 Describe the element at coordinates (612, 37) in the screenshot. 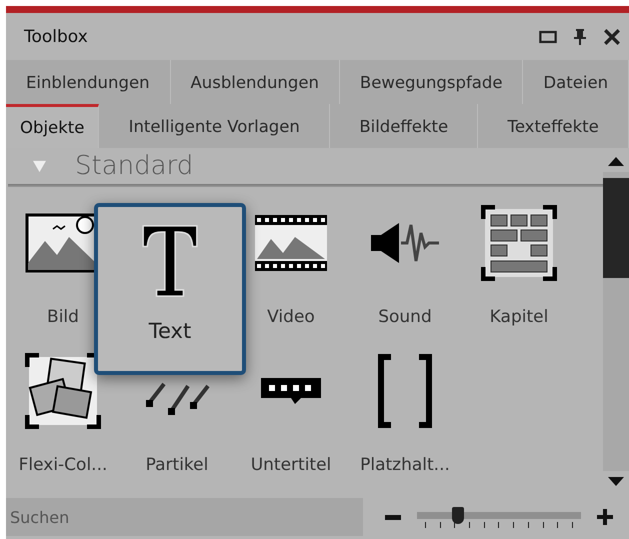

I see `close-icon` at that location.